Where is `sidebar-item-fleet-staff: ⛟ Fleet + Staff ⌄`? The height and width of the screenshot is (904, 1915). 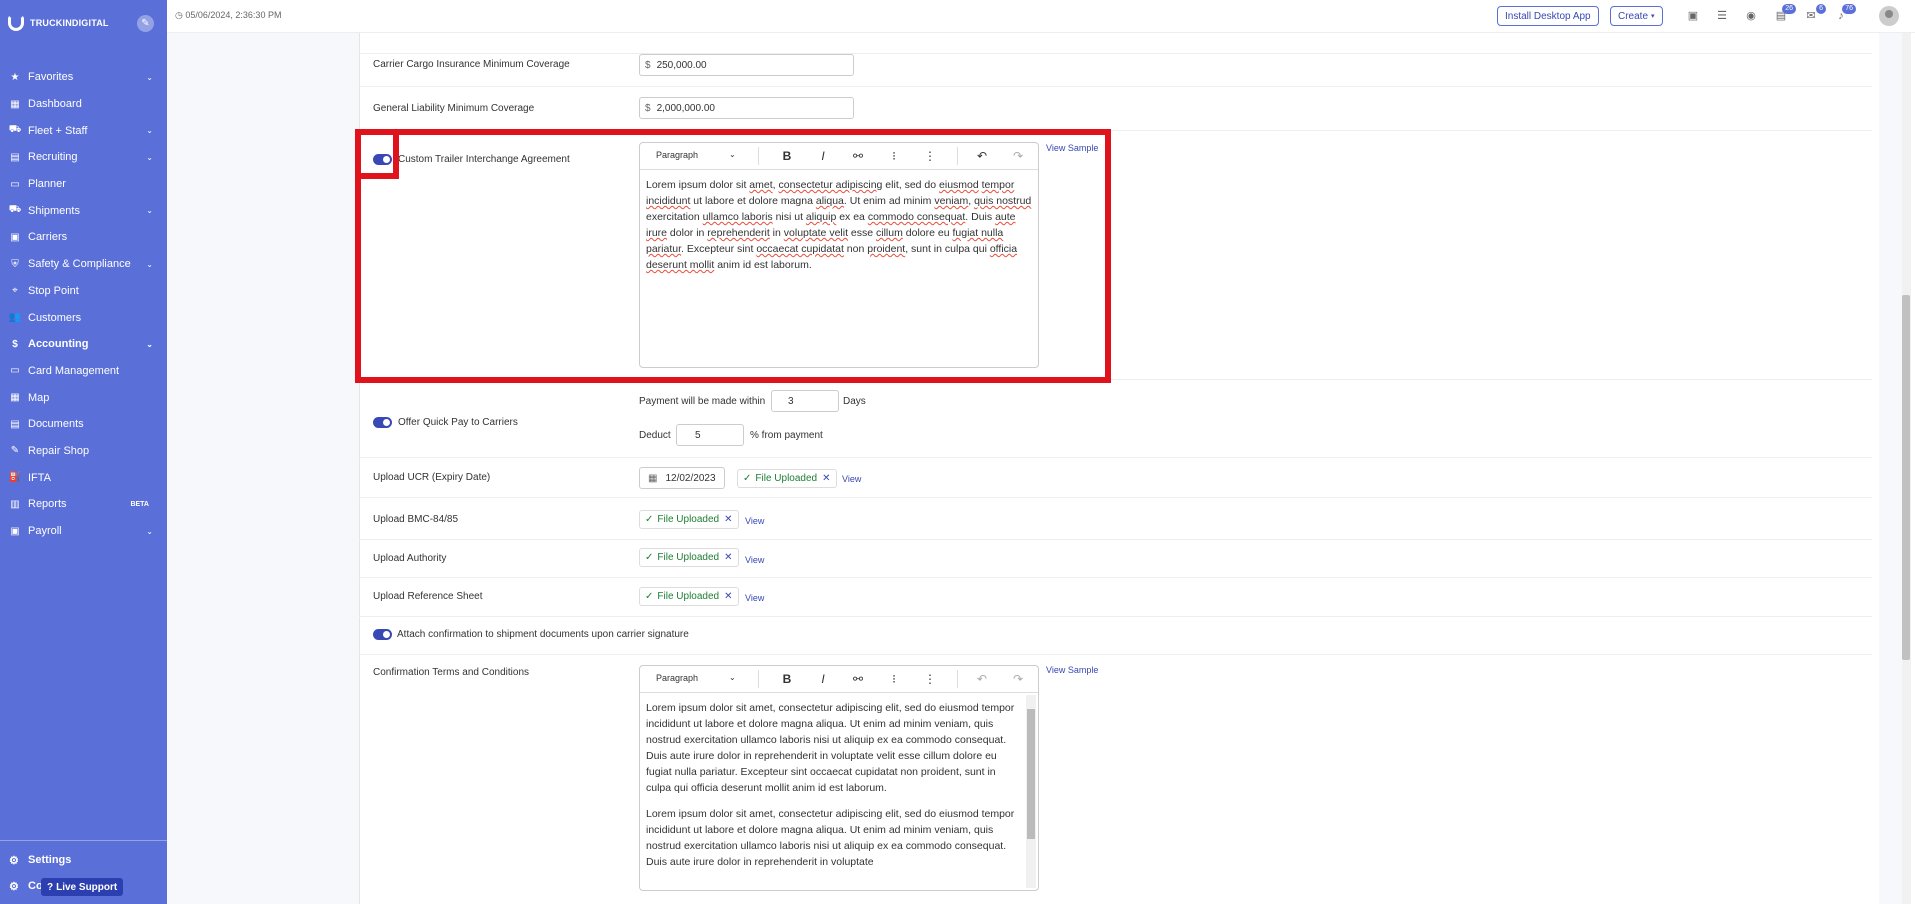
sidebar-item-fleet-staff: ⛟ Fleet + Staff ⌄ is located at coordinates (83, 130).